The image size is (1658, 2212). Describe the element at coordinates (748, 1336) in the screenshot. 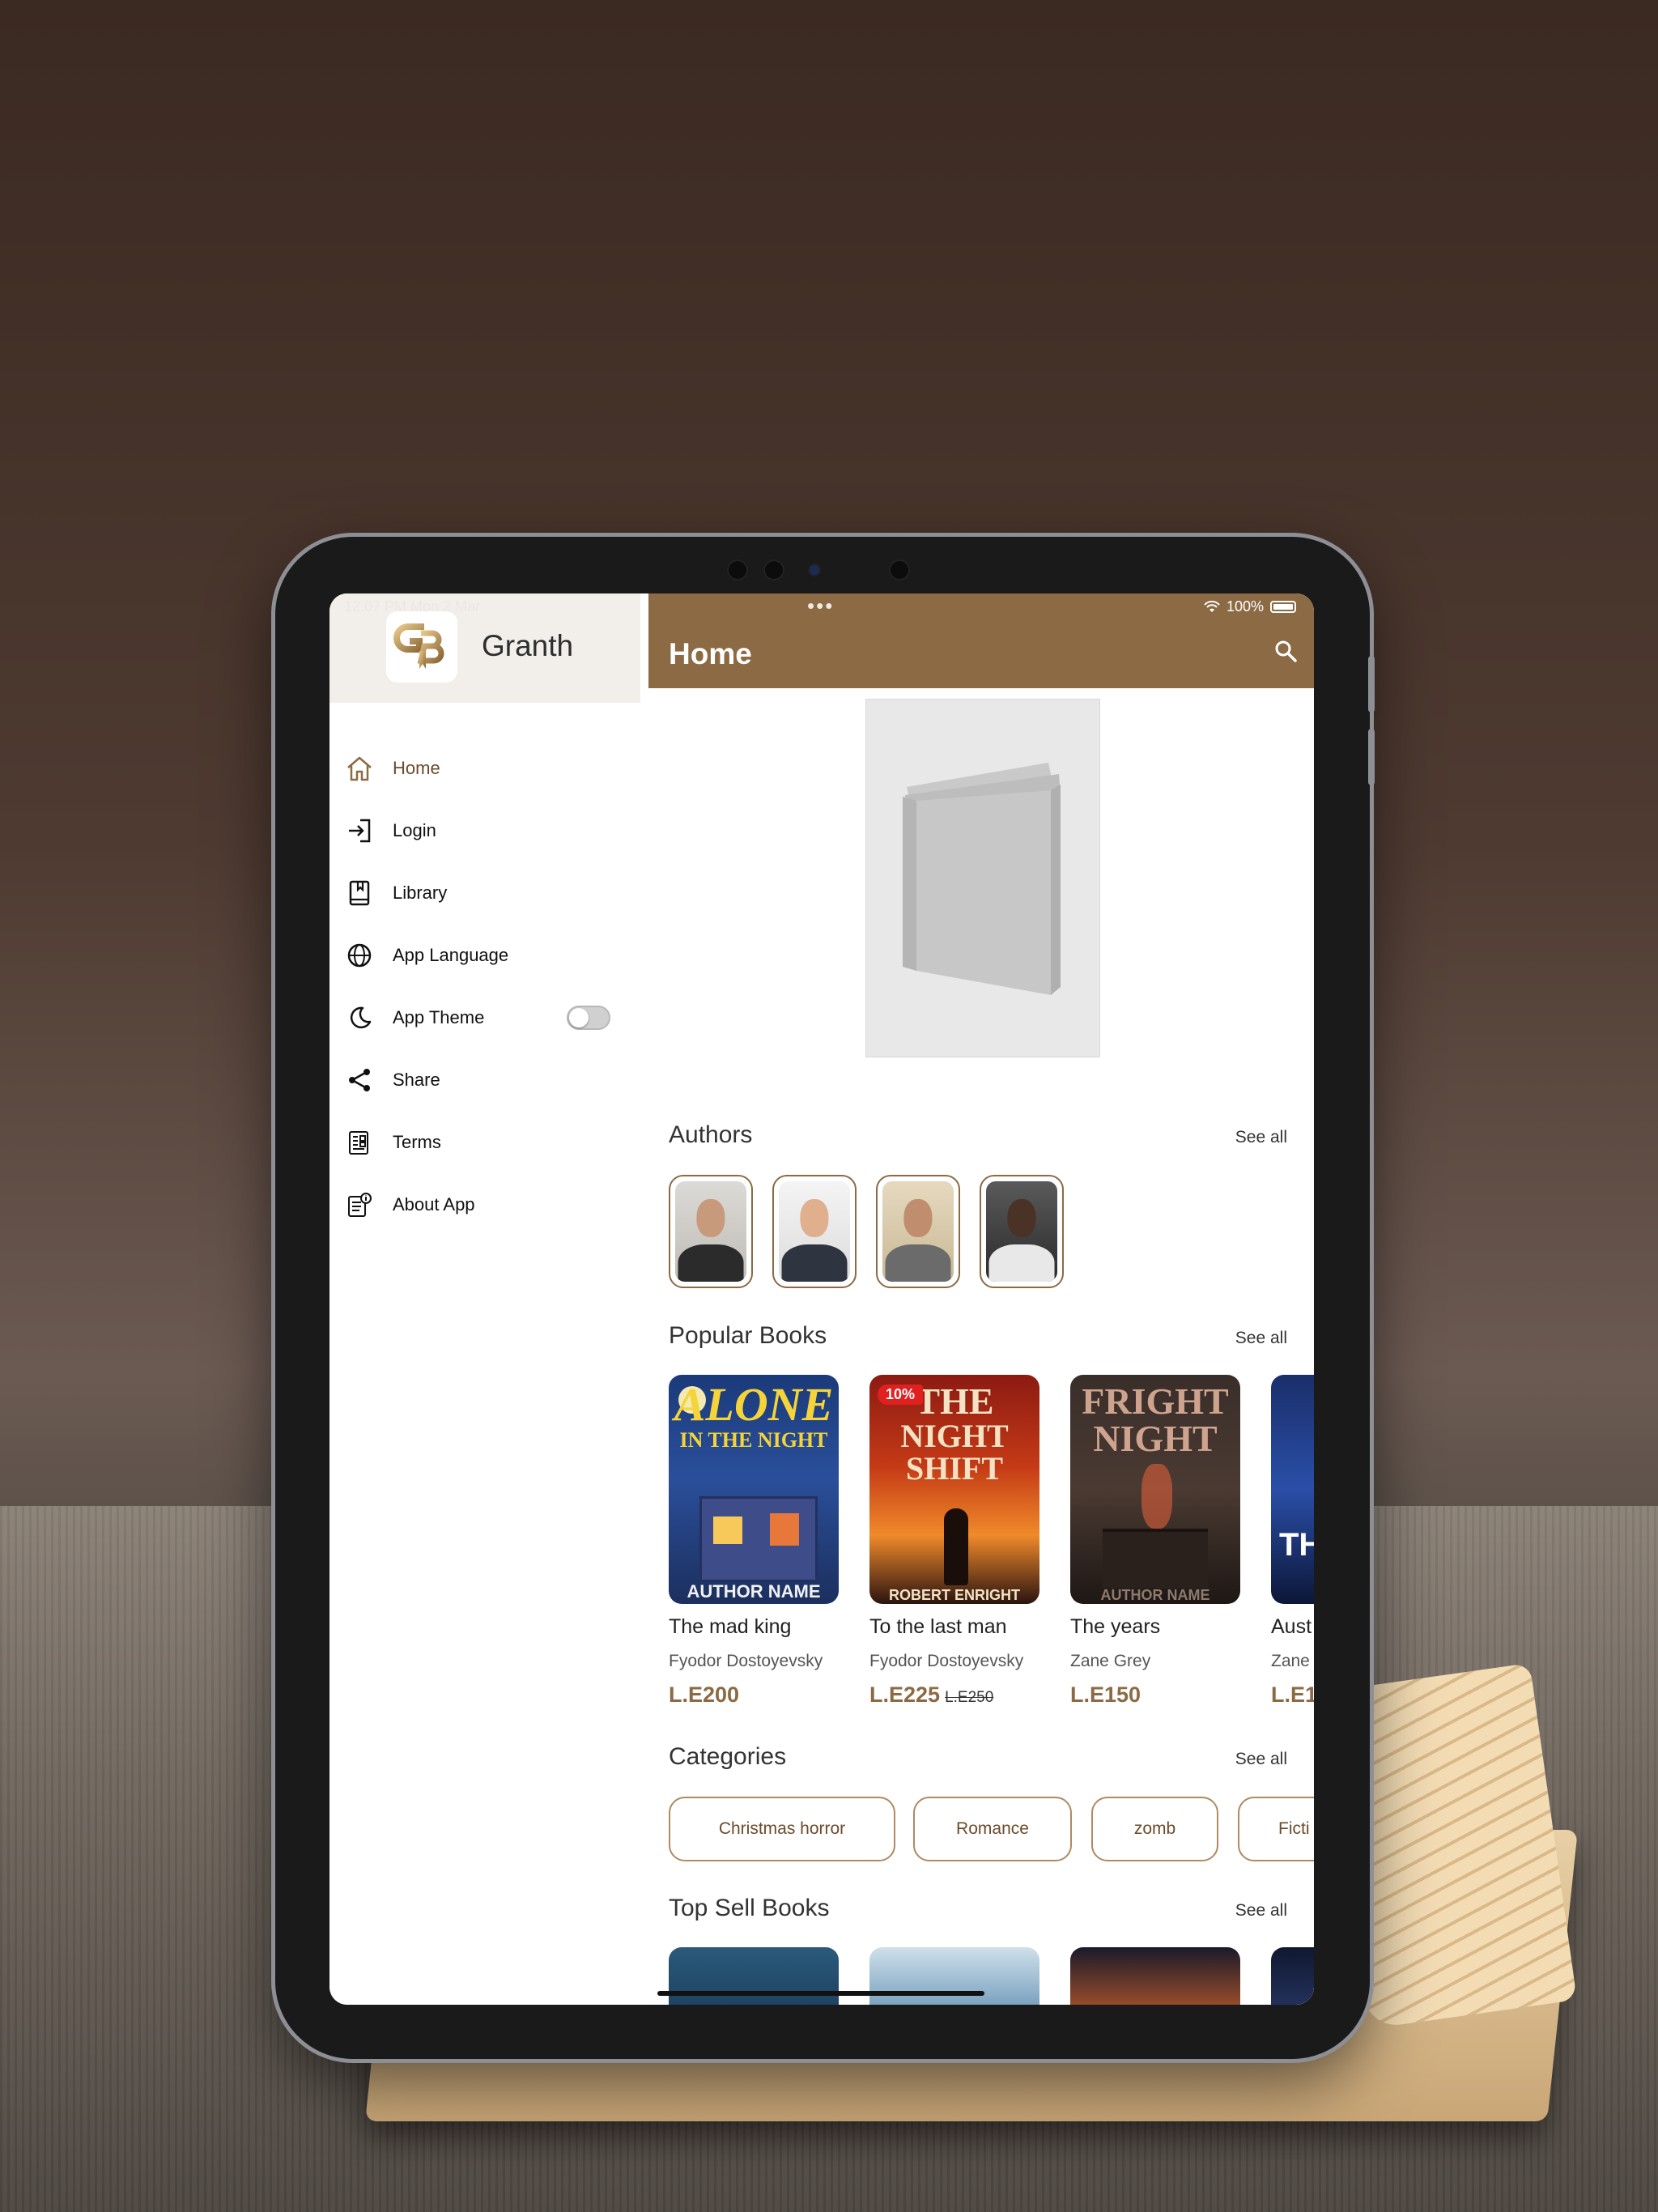

I see `section-title-popular-books: Popular Books` at that location.